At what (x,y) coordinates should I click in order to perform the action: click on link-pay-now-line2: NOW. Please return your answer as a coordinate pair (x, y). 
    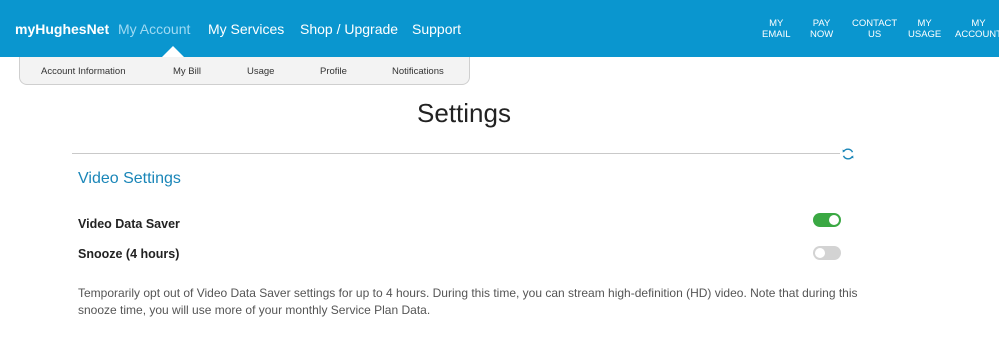
    Looking at the image, I should click on (822, 34).